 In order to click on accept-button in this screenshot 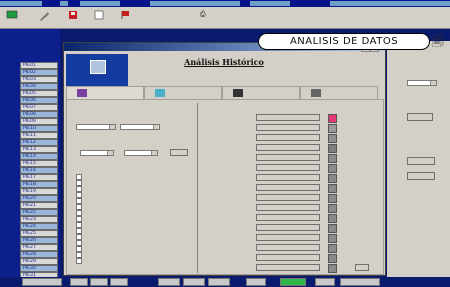, I will do `click(179, 152)`.